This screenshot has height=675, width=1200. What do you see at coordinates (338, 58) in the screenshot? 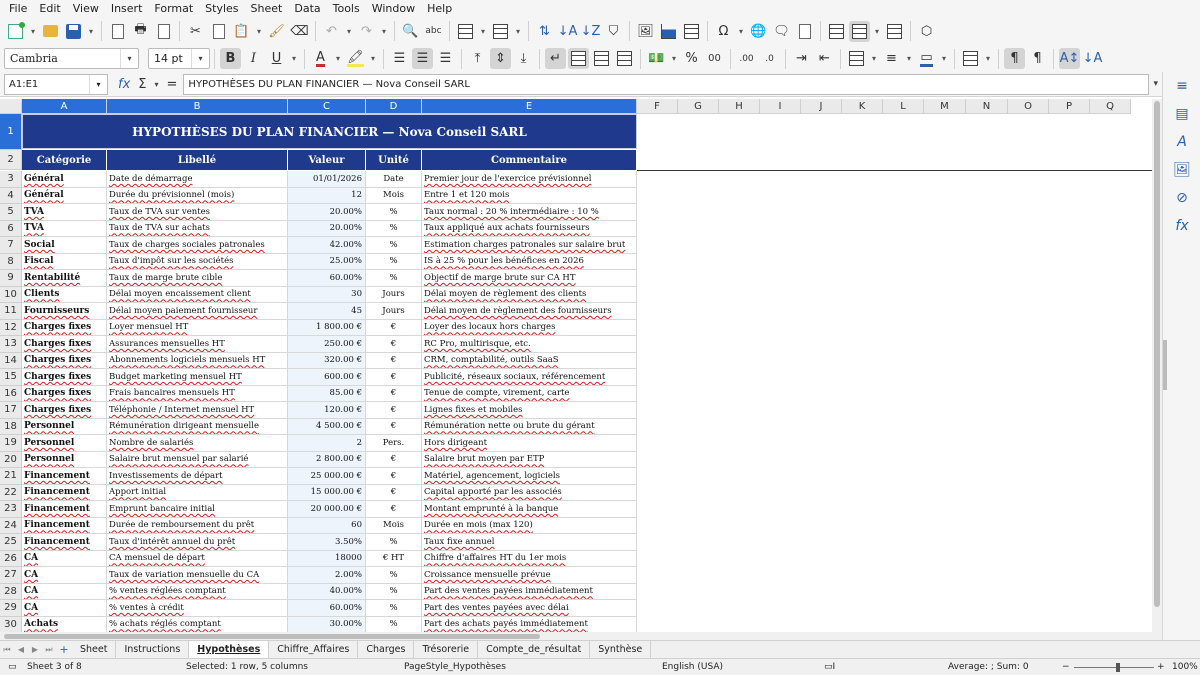
I see `font-color-dropdown: ▾` at bounding box center [338, 58].